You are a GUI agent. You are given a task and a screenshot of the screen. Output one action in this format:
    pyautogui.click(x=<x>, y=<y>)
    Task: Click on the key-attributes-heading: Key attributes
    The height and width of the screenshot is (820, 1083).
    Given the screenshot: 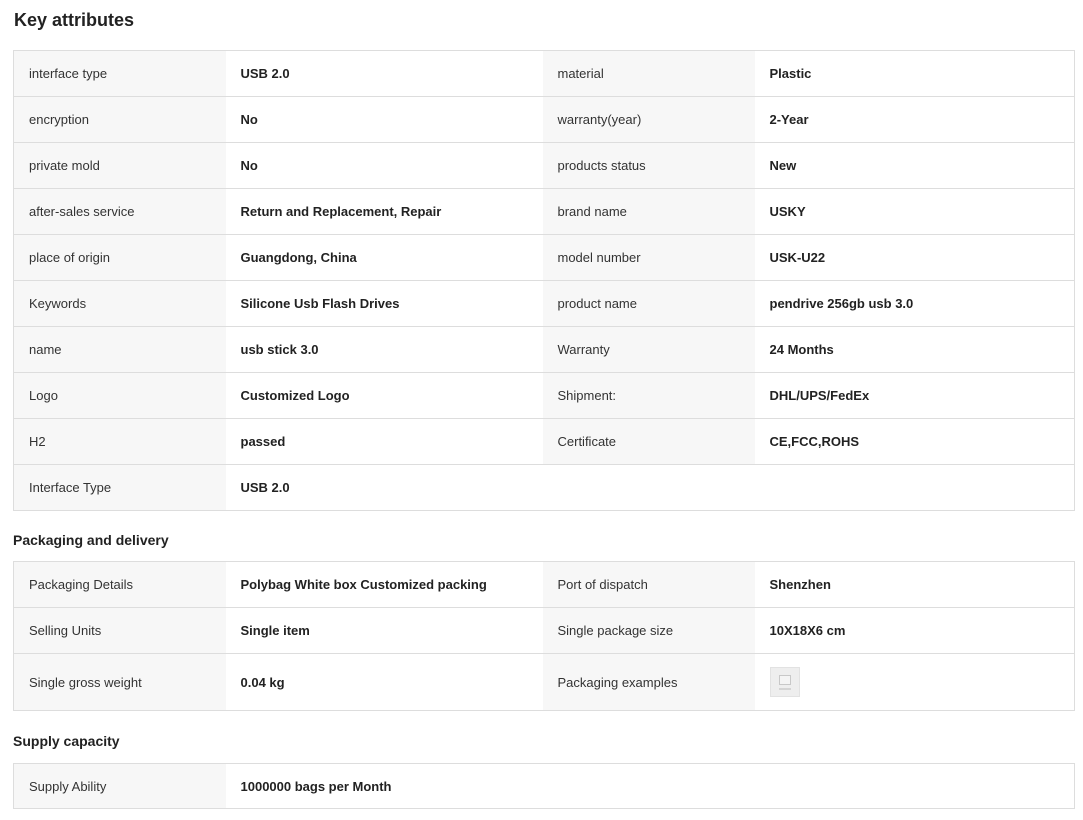 What is the action you would take?
    pyautogui.click(x=74, y=20)
    